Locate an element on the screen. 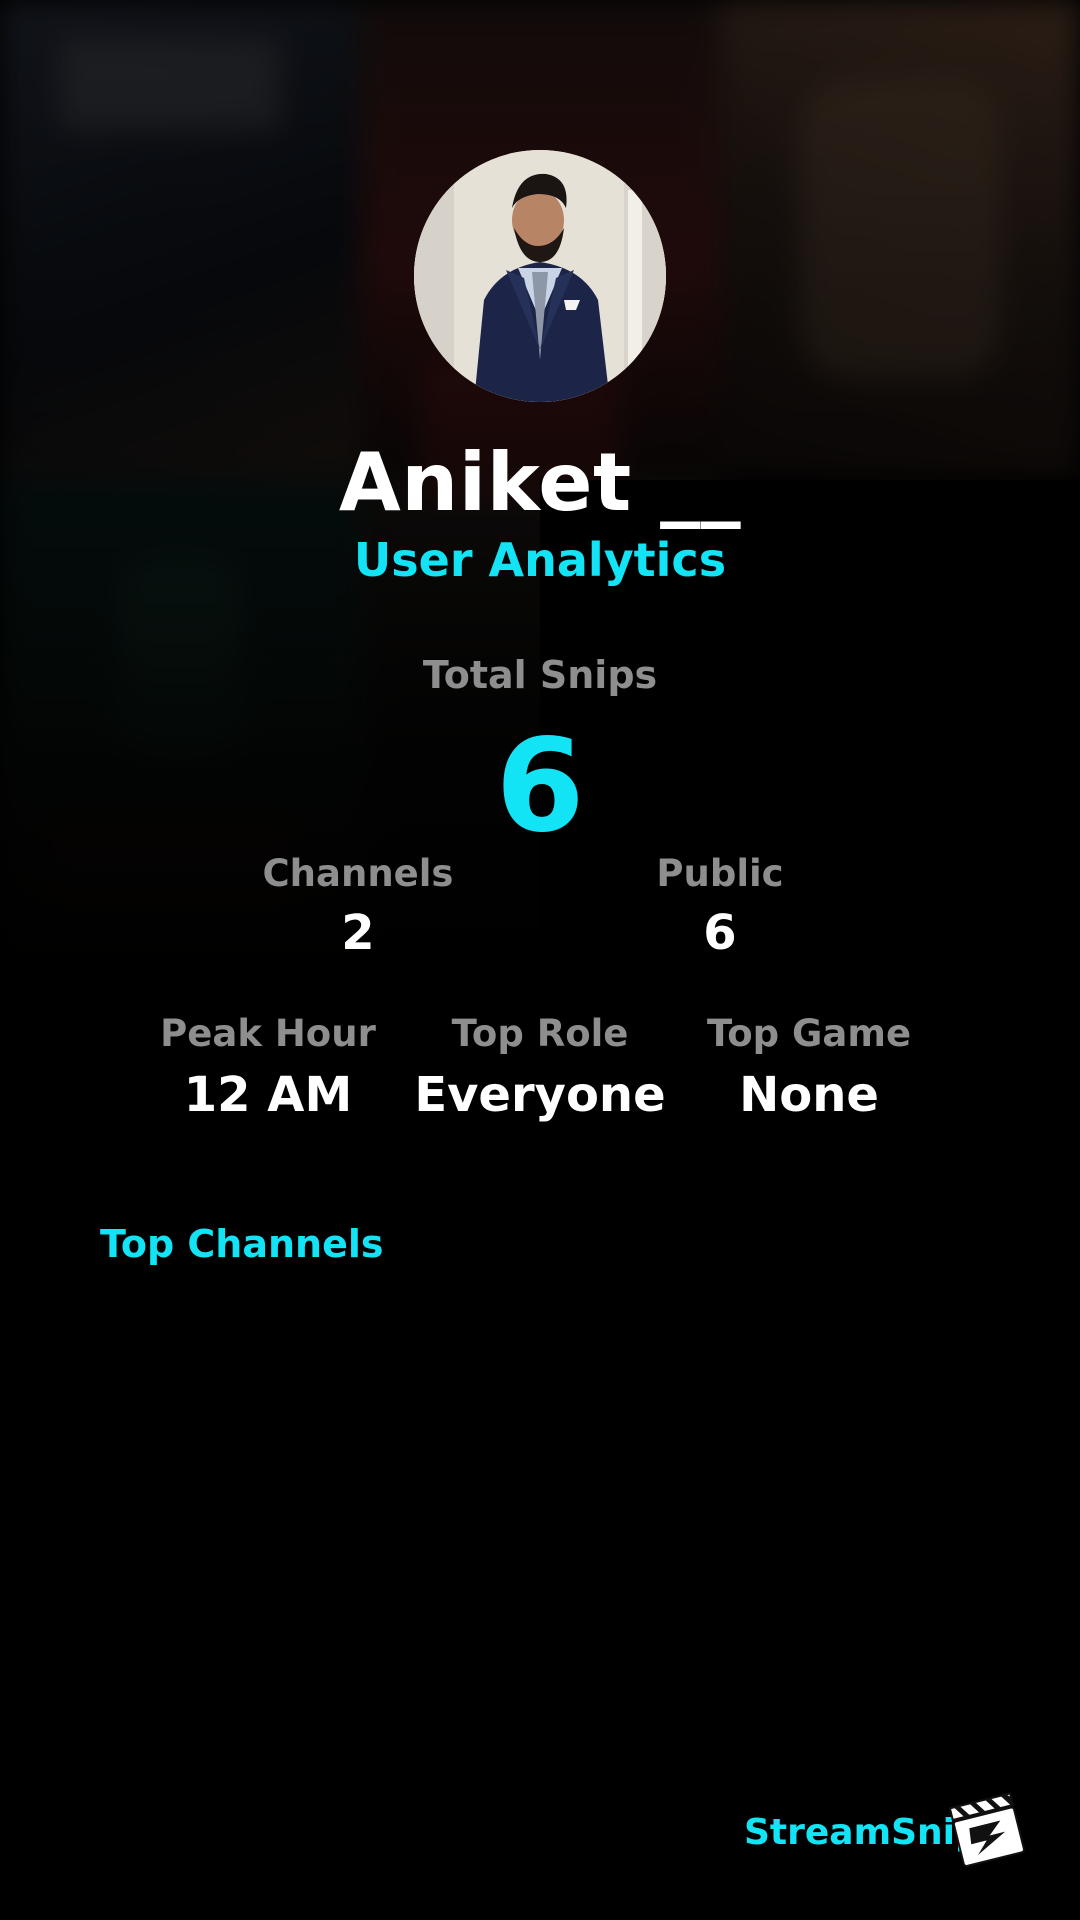  stat-channels-value: 2 is located at coordinates (358, 933).